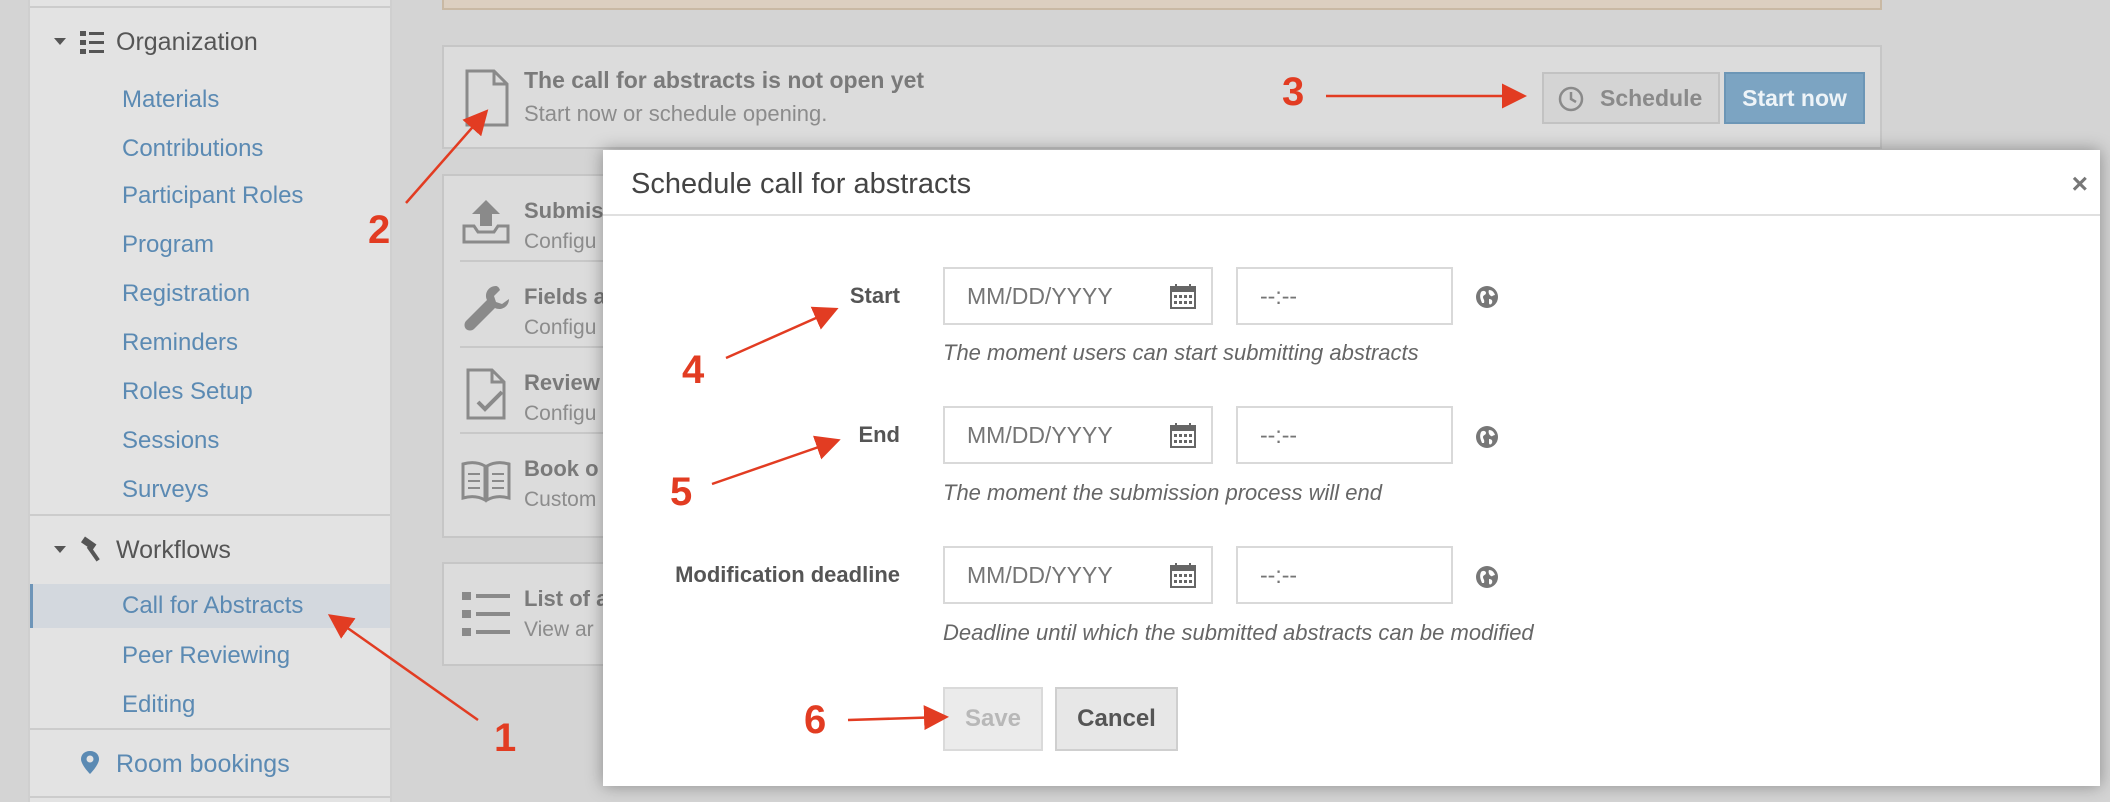 Image resolution: width=2110 pixels, height=802 pixels. I want to click on modification-deadline-date-field, so click(1052, 575).